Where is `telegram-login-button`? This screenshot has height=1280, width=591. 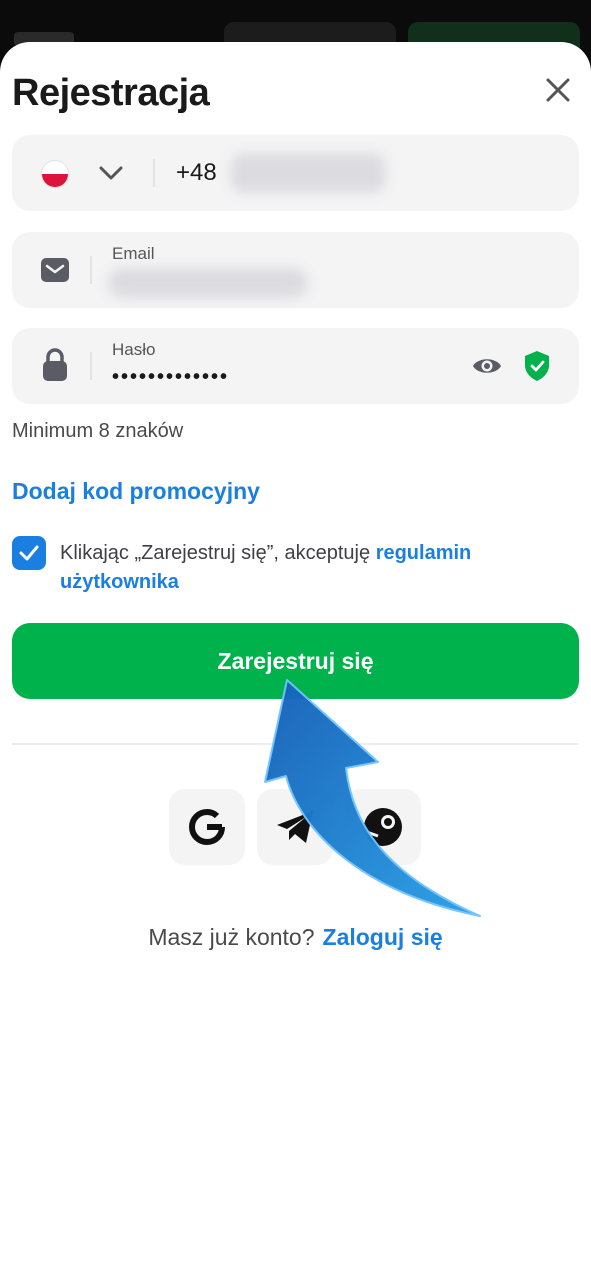
telegram-login-button is located at coordinates (295, 827).